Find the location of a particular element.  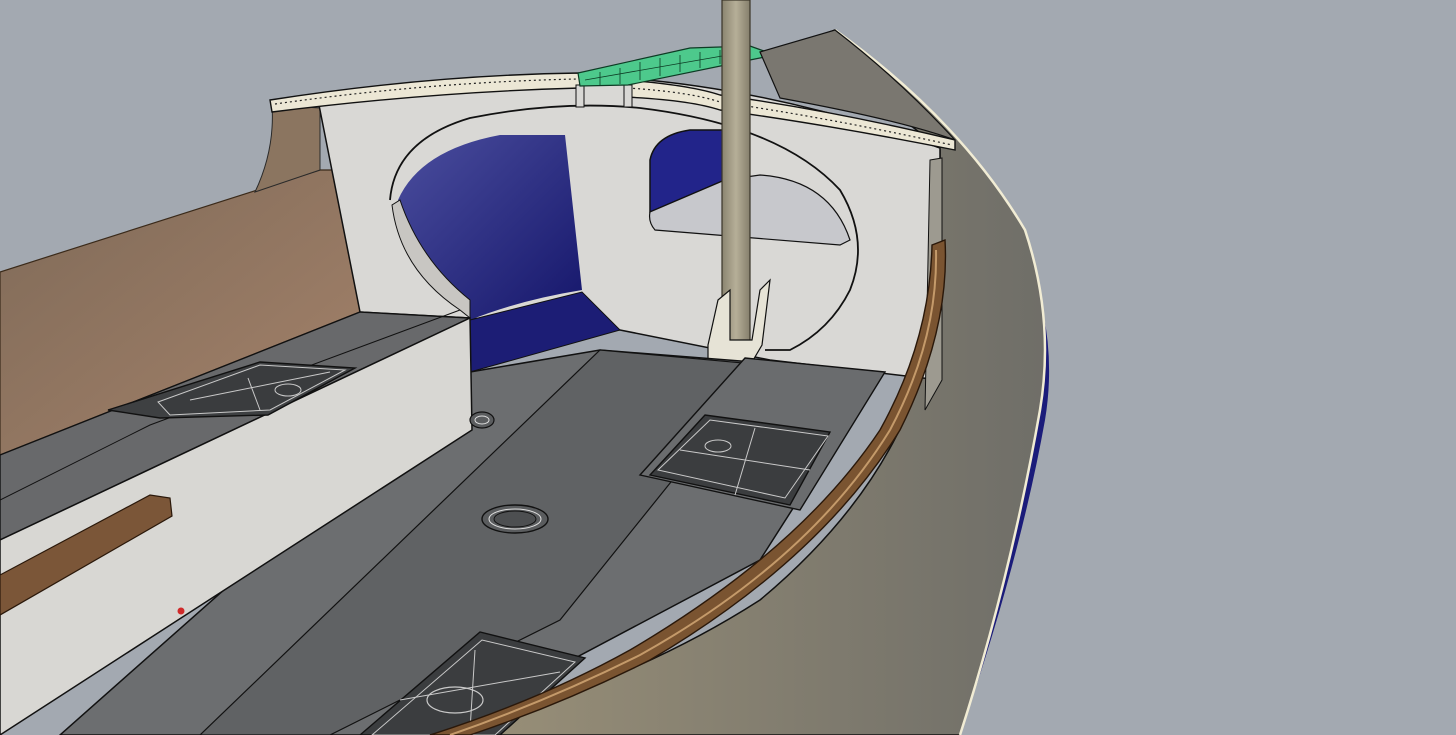

drain-fitting-port is located at coordinates (482, 420).